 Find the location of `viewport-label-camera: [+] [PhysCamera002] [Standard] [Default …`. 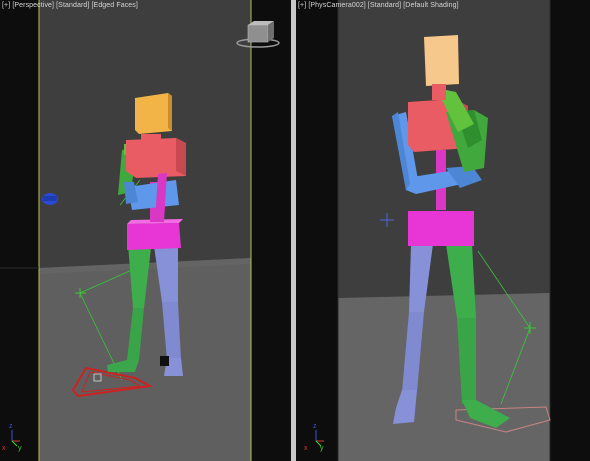

viewport-label-camera: [+] [PhysCamera002] [Standard] [Default … is located at coordinates (378, 5).